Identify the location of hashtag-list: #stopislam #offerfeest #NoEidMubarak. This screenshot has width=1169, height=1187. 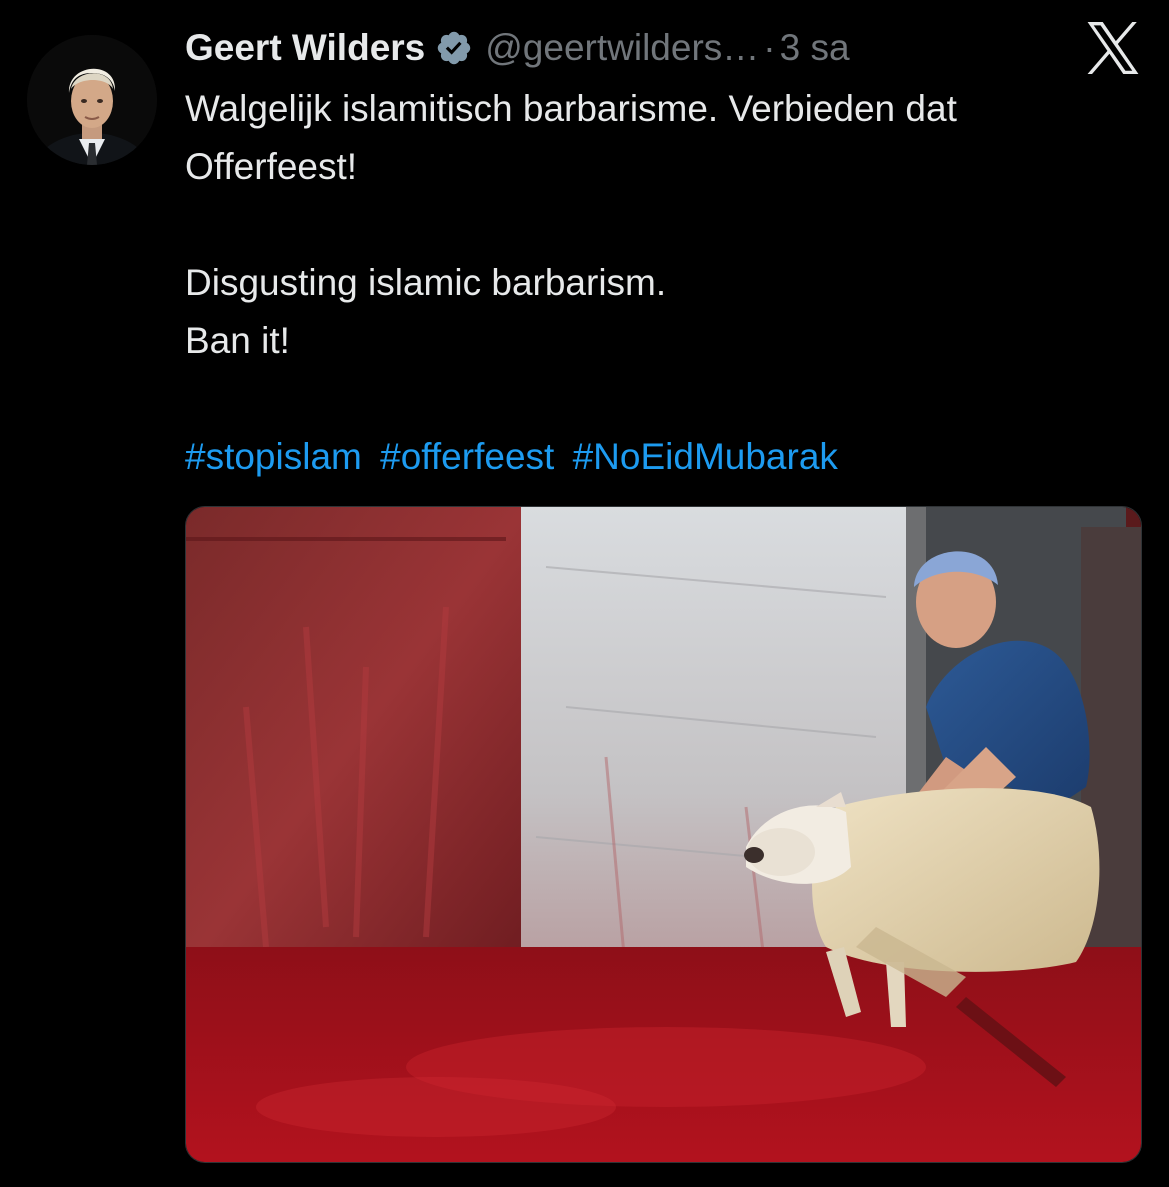
(665, 457).